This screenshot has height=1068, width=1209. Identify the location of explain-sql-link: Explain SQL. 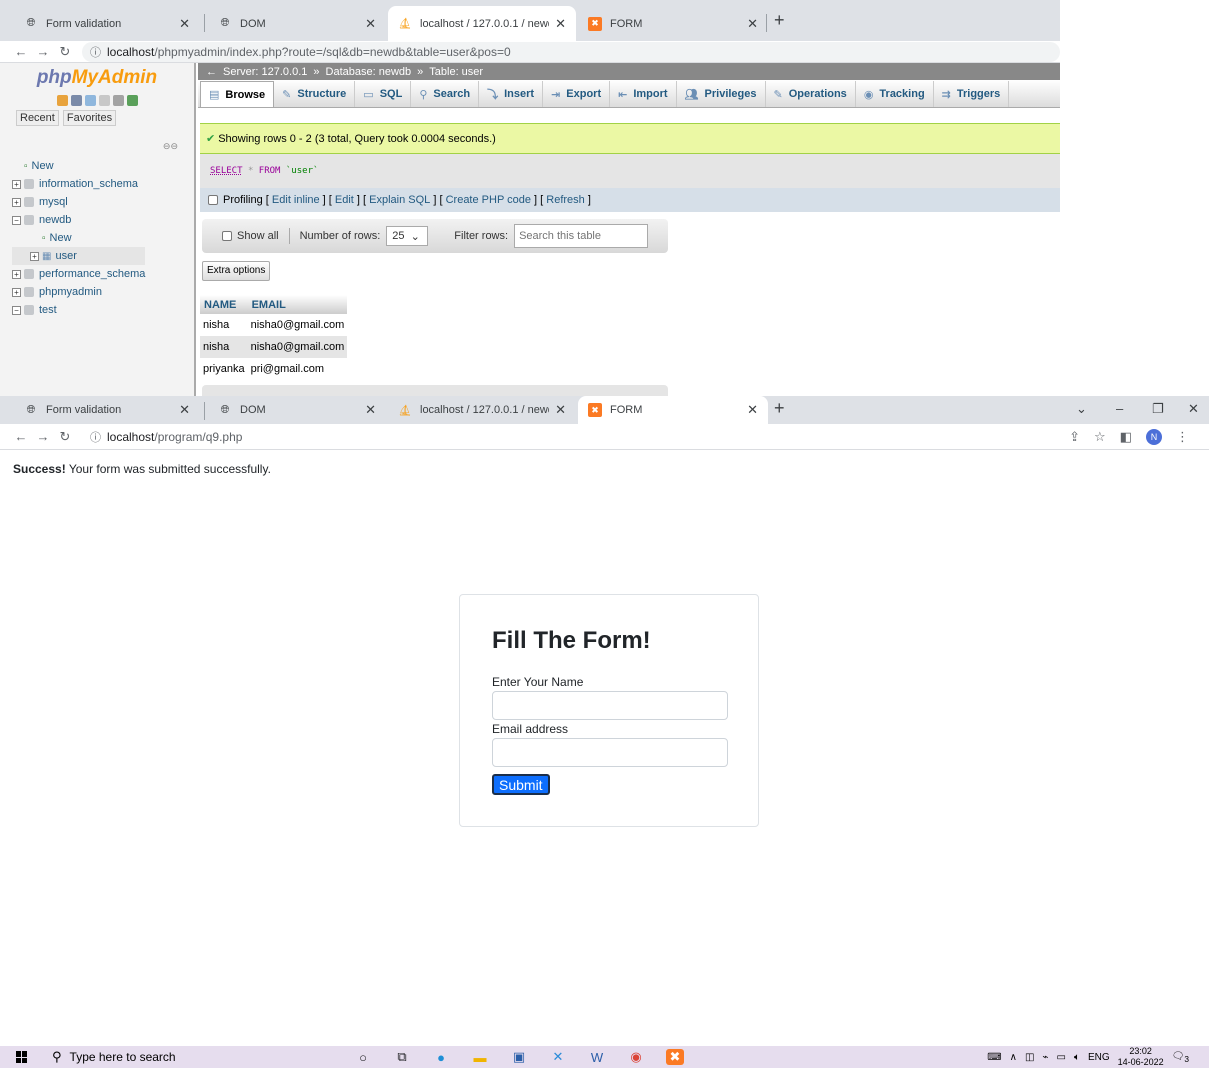
(399, 200).